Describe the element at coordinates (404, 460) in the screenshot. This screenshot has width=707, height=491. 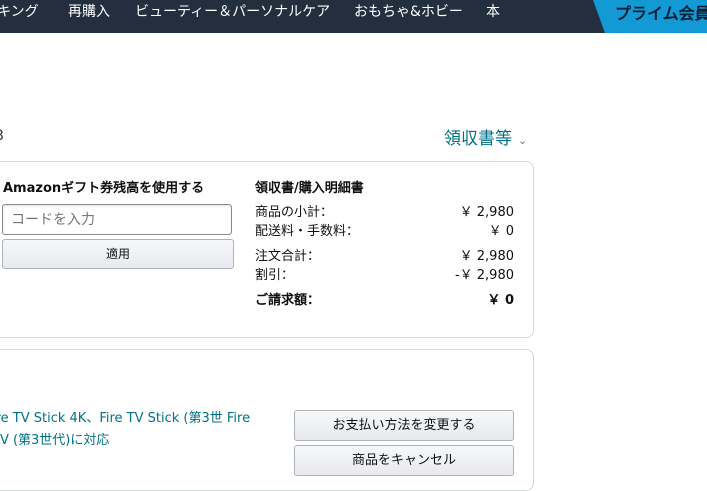
I see `cancel-item-button: 商品をキャンセル` at that location.